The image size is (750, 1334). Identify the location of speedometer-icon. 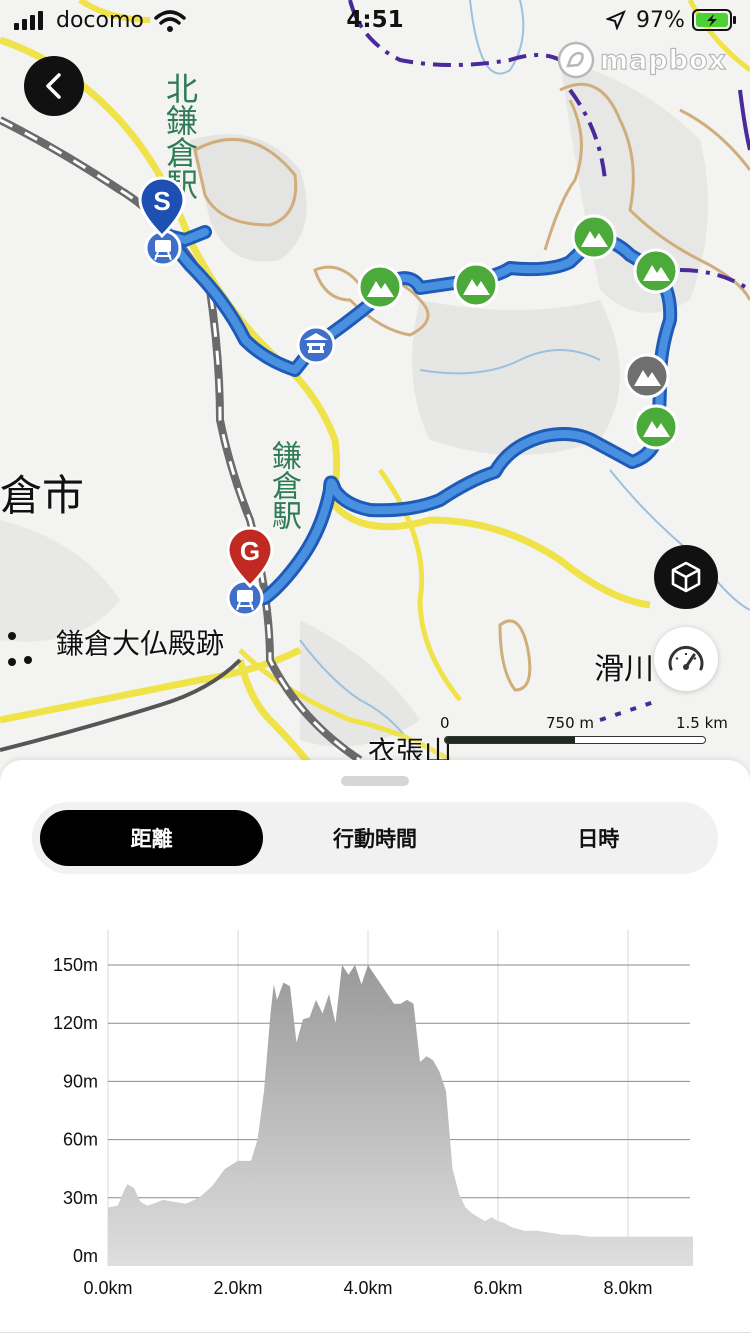
(686, 658).